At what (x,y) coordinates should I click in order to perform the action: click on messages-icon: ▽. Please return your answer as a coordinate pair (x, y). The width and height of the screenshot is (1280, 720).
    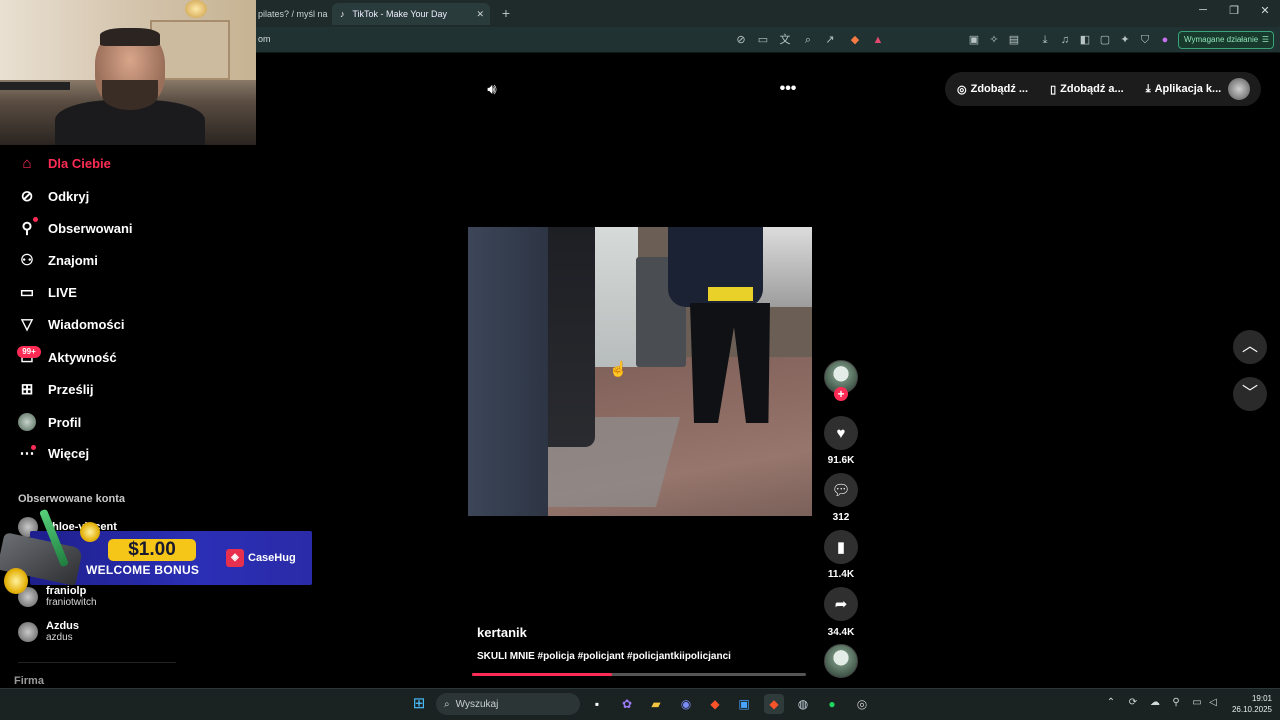
    Looking at the image, I should click on (27, 324).